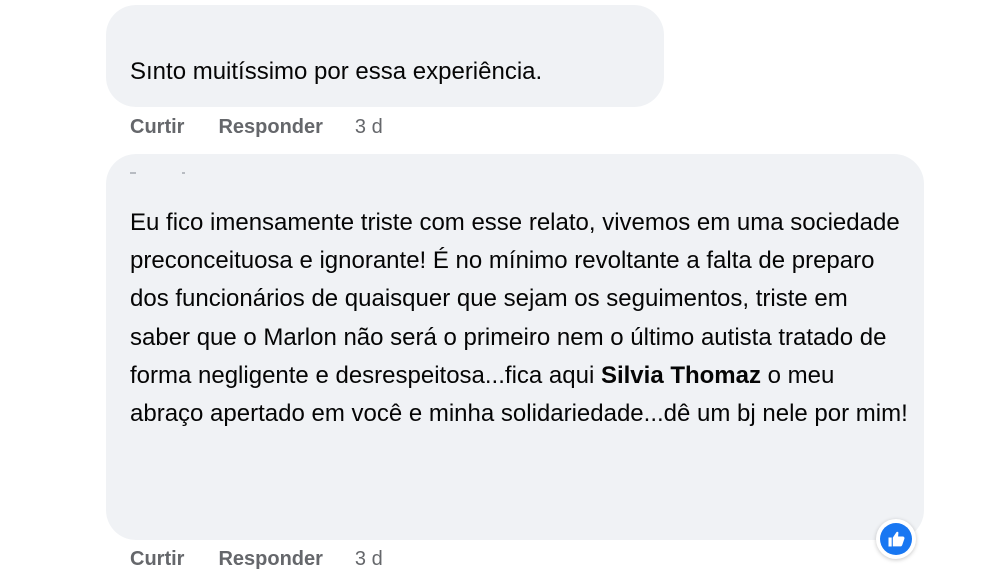  What do you see at coordinates (385, 56) in the screenshot?
I see `comment-bubble: Sınto muitíssimo por essa experiência.` at bounding box center [385, 56].